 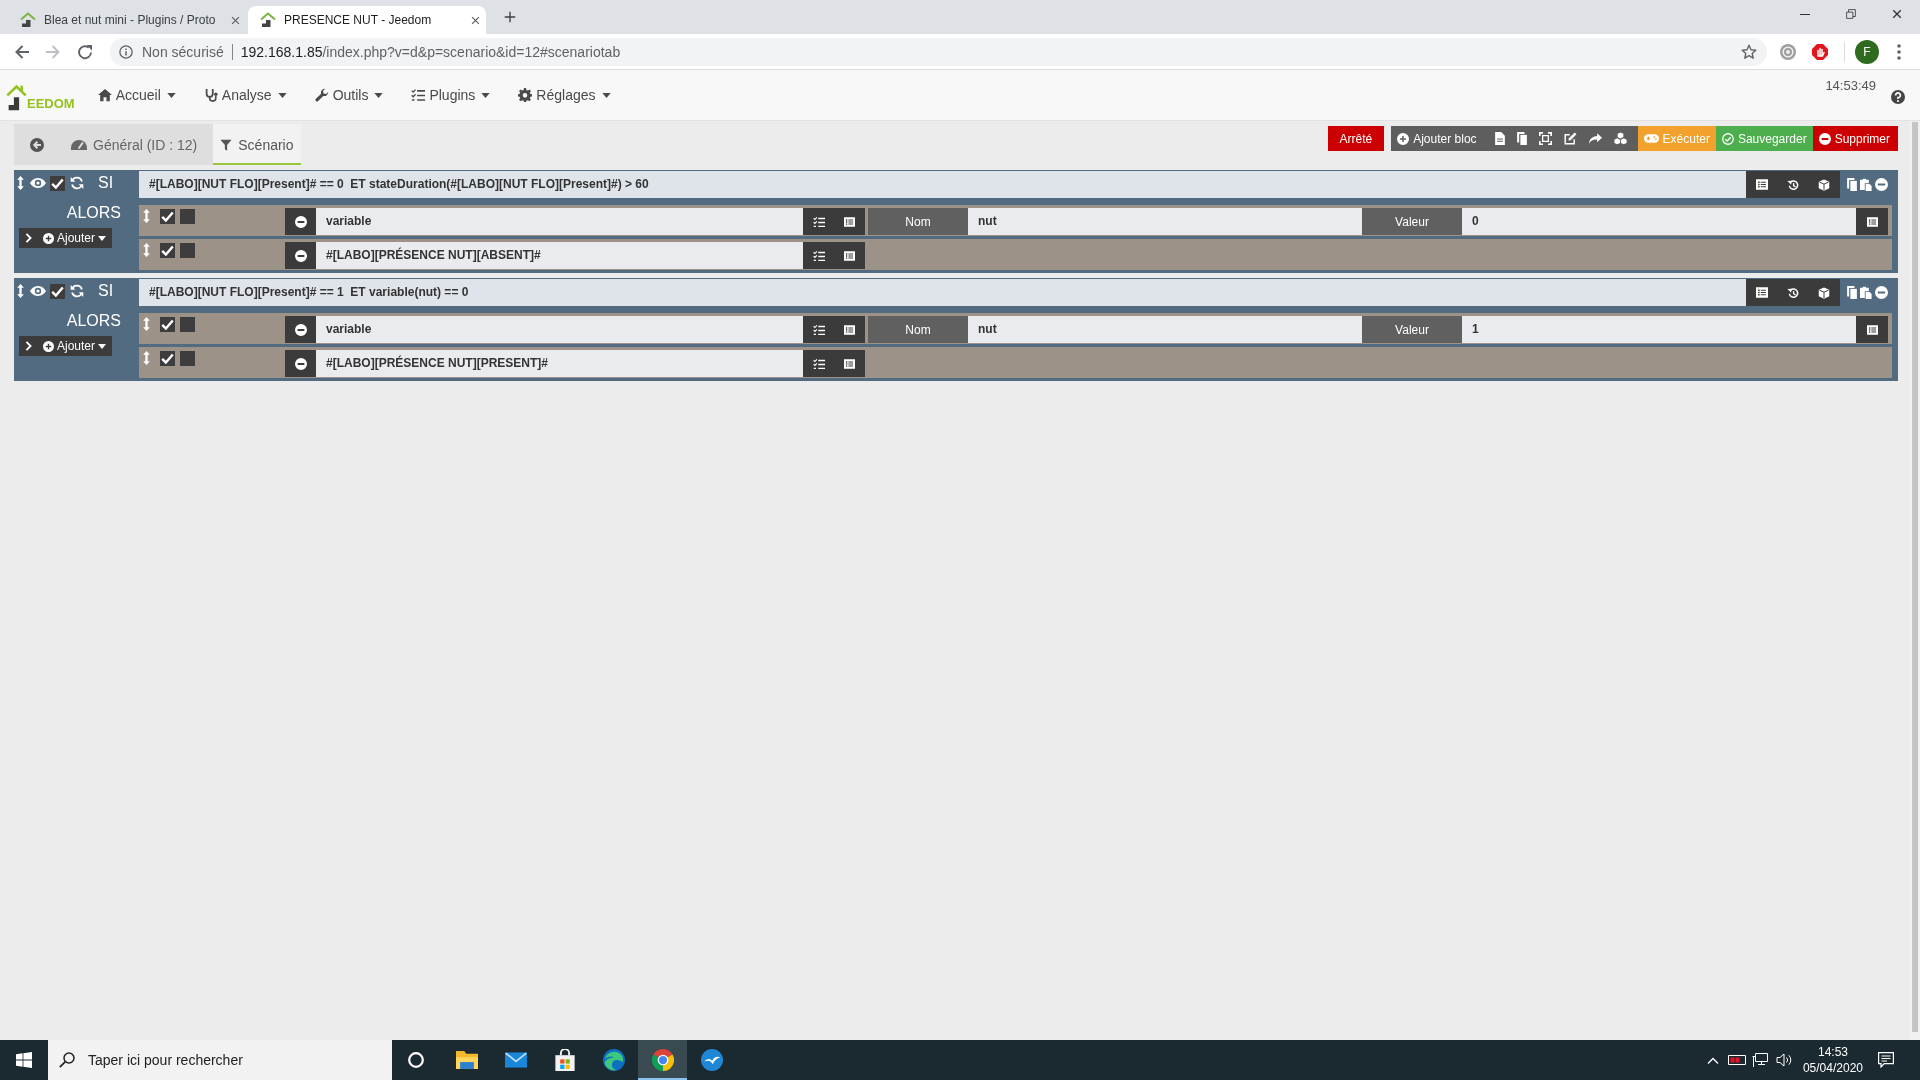 What do you see at coordinates (24, 1060) in the screenshot?
I see `windows-icon` at bounding box center [24, 1060].